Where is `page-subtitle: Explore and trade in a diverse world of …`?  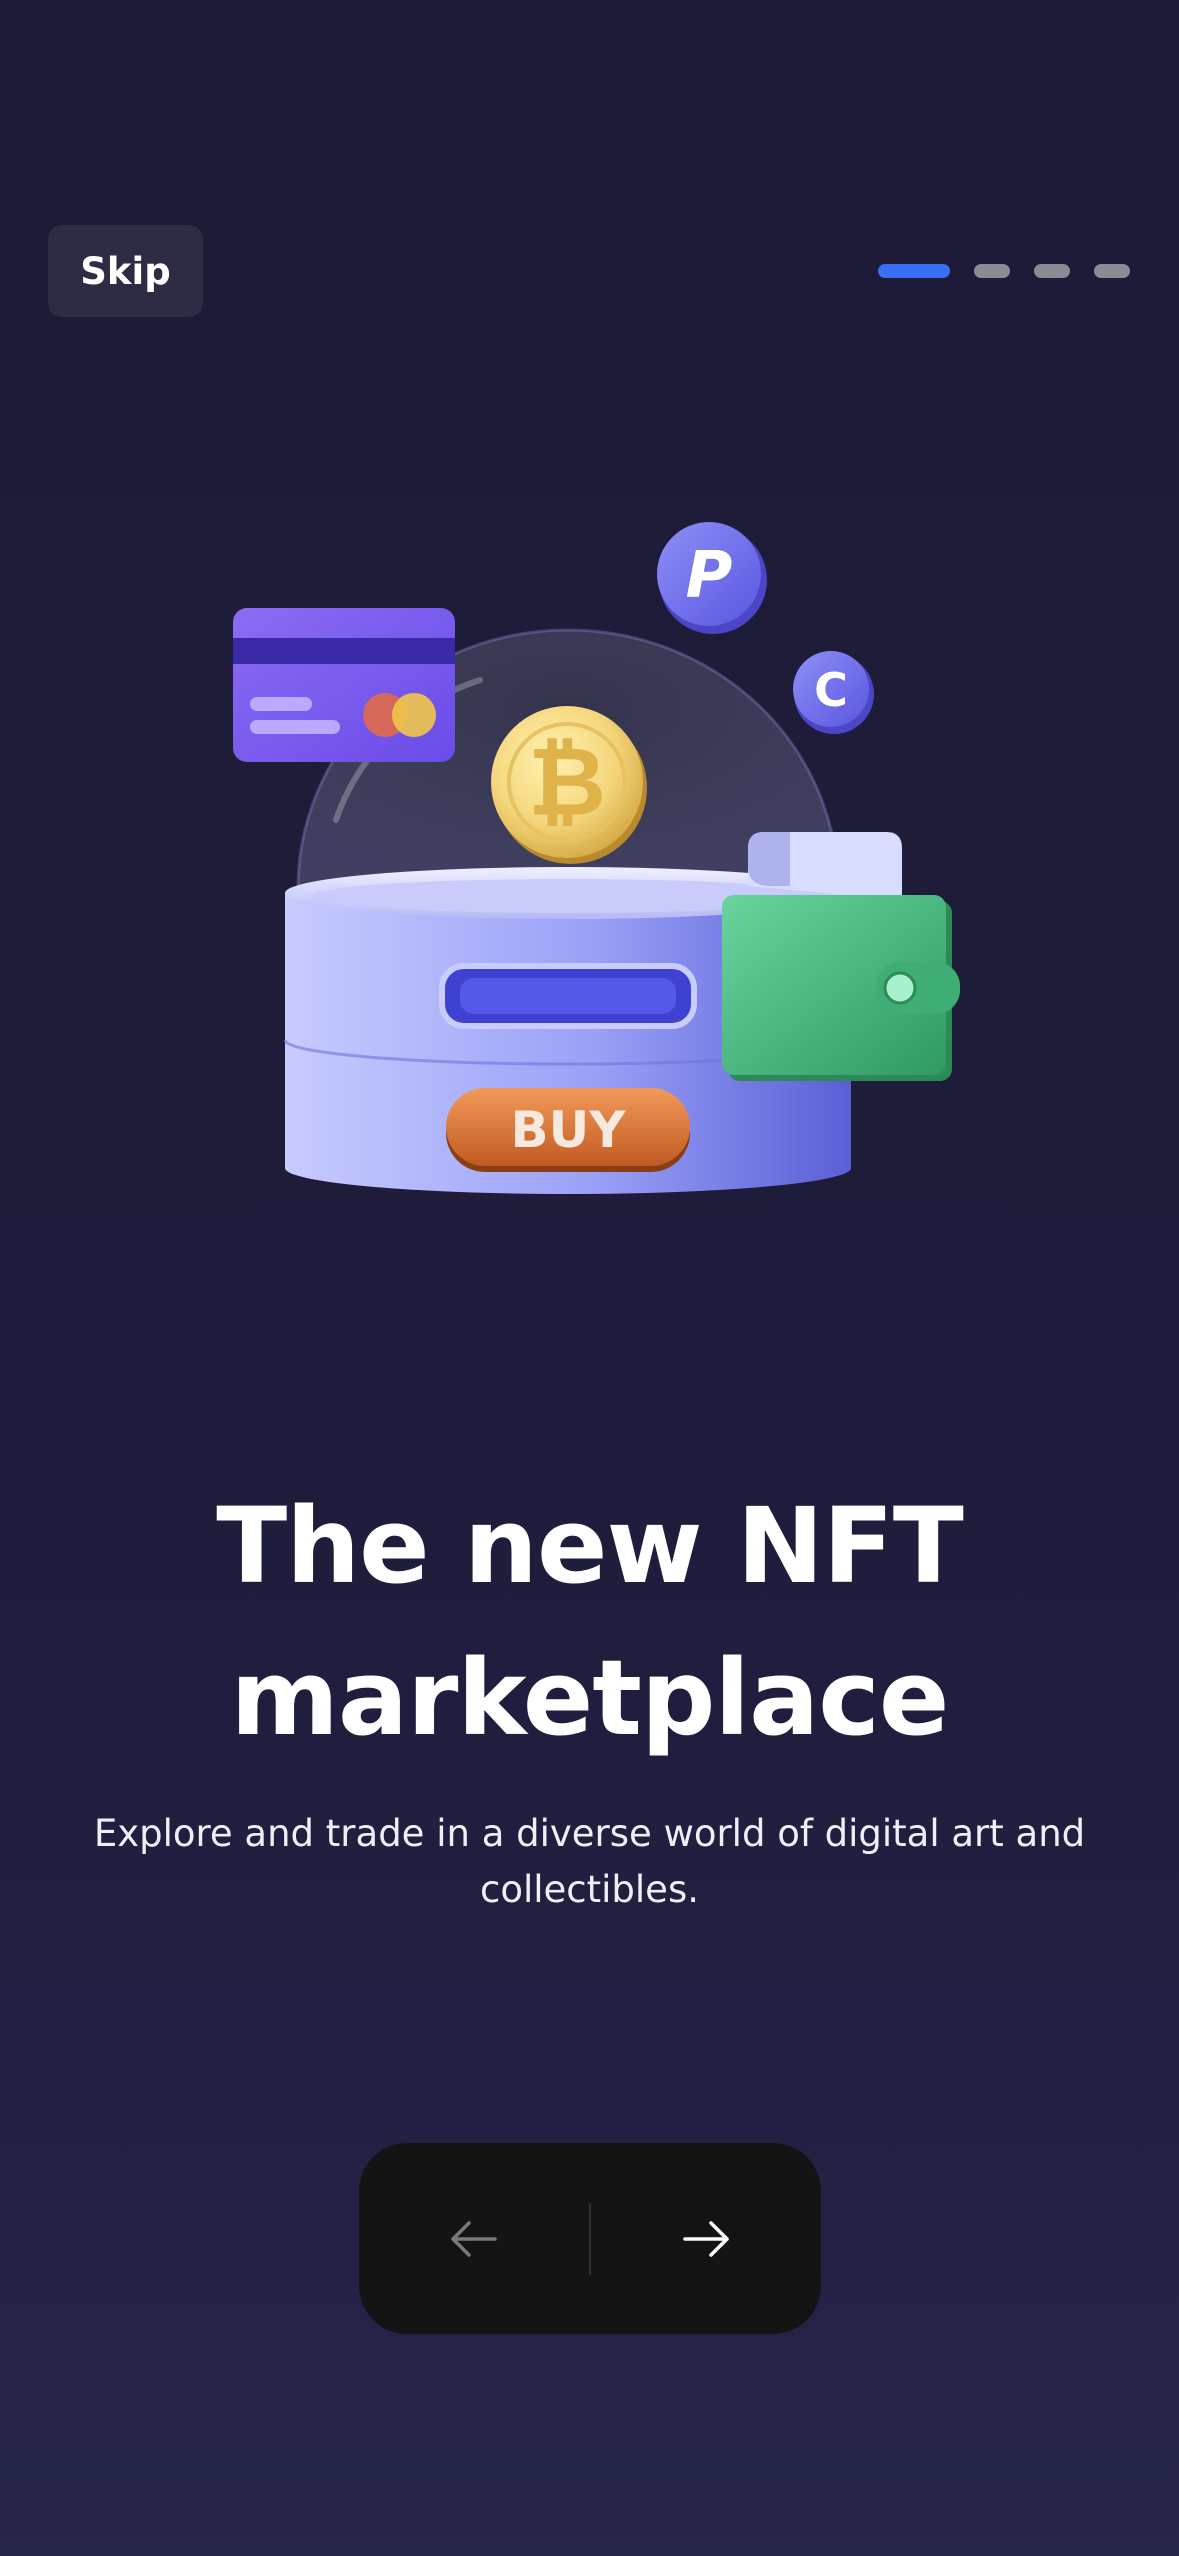 page-subtitle: Explore and trade in a diverse world of … is located at coordinates (589, 1861).